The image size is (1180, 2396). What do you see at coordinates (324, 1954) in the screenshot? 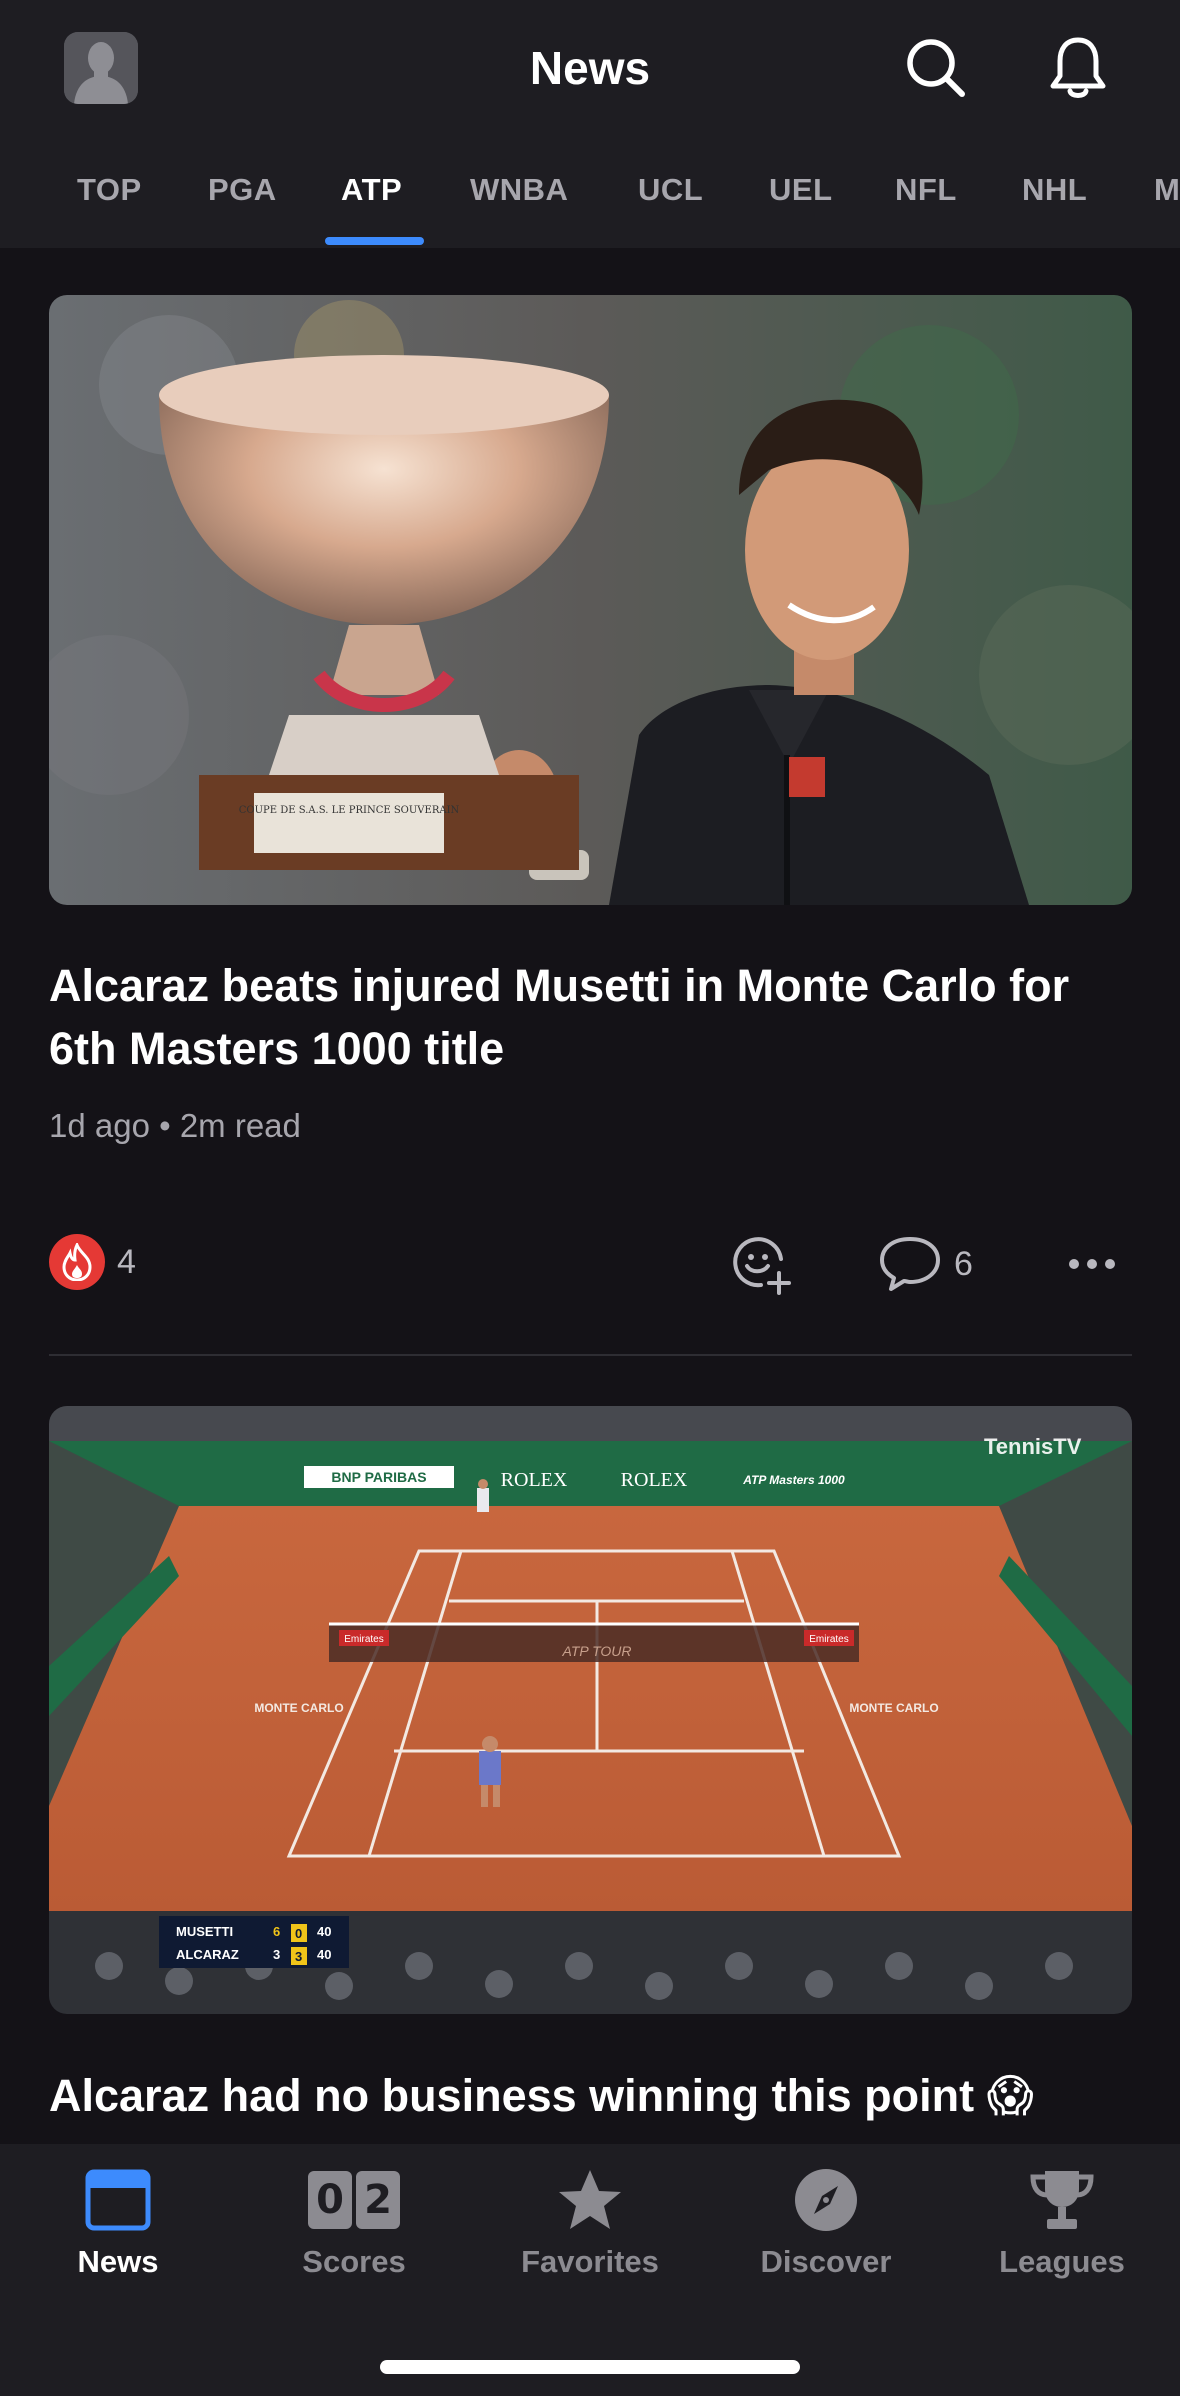
I see `score-p2-game: 40` at bounding box center [324, 1954].